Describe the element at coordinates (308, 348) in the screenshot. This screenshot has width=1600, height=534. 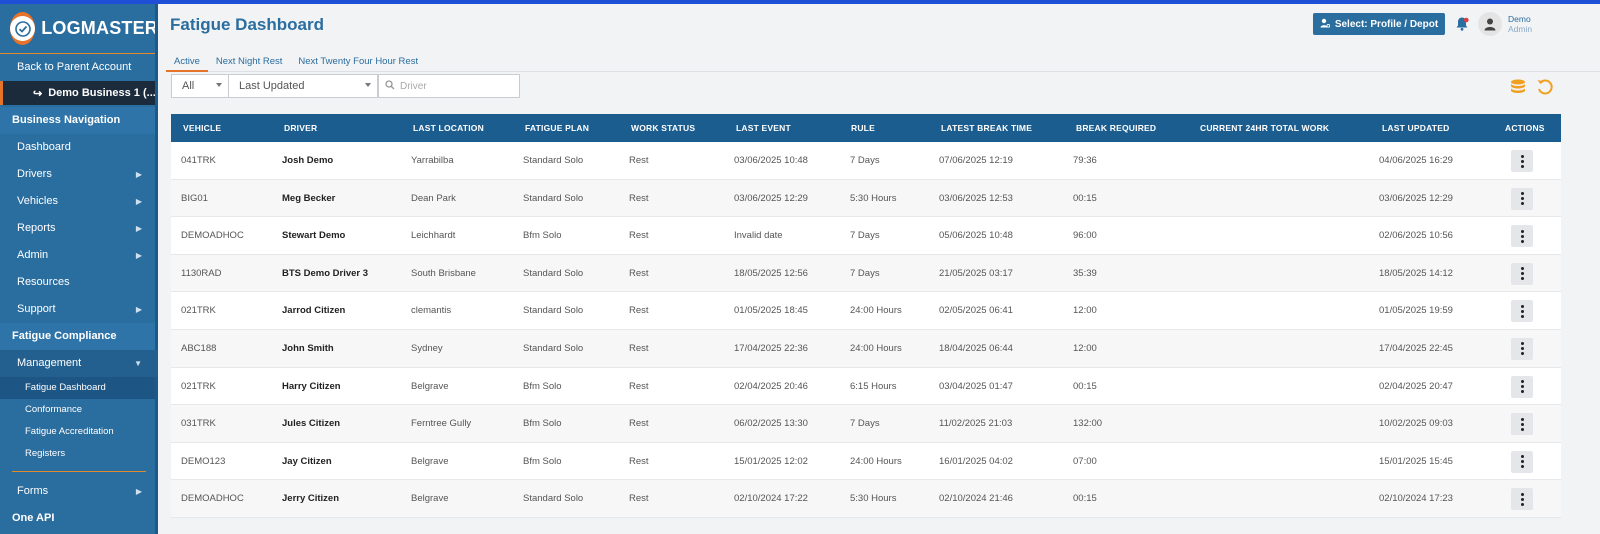
I see `cell-driver: John Smith` at that location.